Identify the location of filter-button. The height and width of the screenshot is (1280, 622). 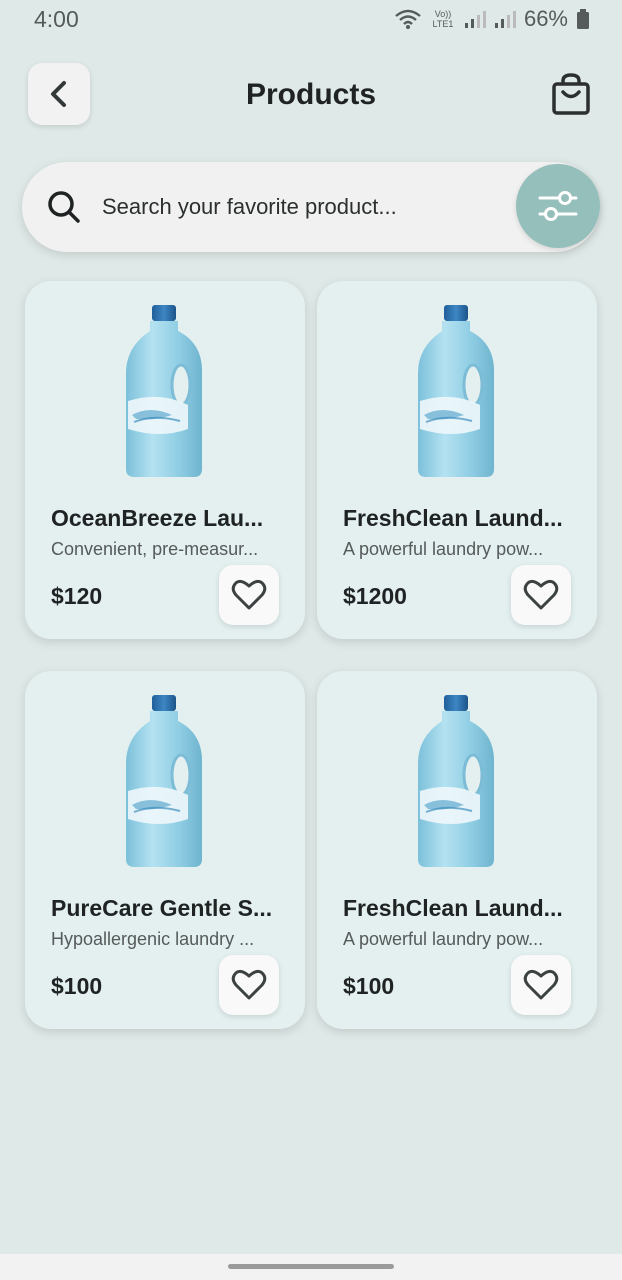
(558, 206).